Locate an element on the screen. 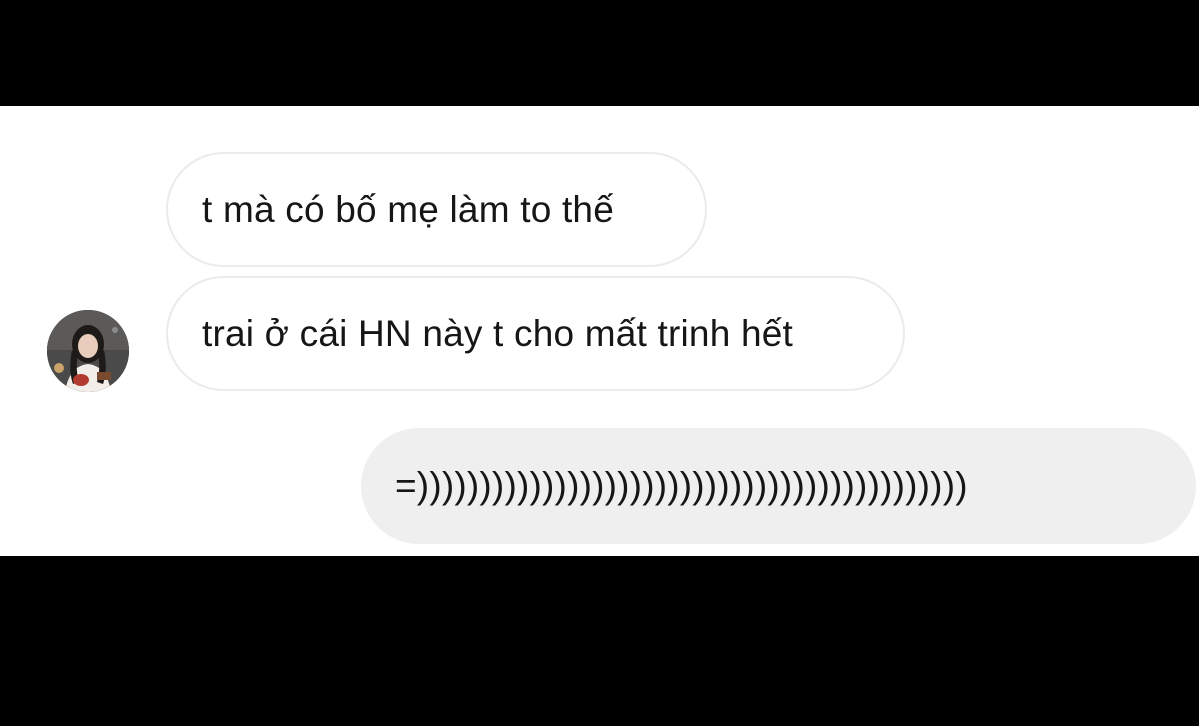 The height and width of the screenshot is (726, 1199). message-text: trai ở cái HN này t cho mất trinh hết is located at coordinates (497, 333).